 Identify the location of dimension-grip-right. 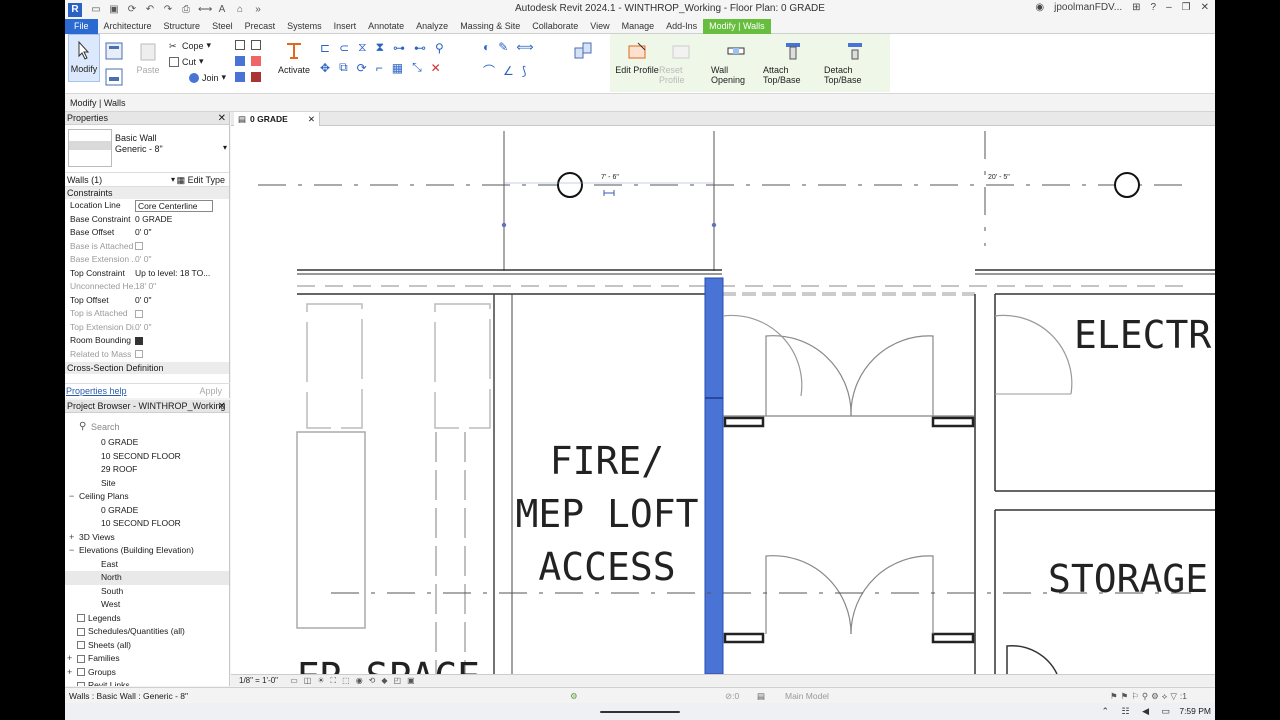
(714, 225).